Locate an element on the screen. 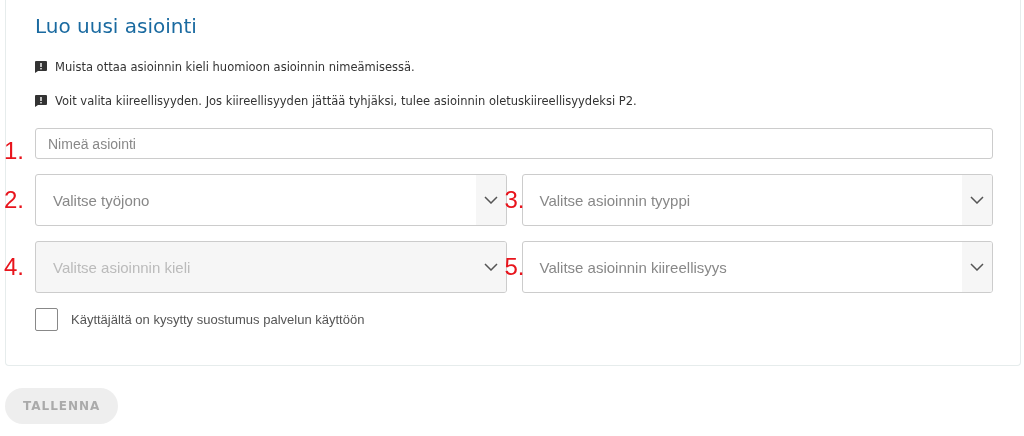 This screenshot has height=436, width=1024. annotation-number: 1. is located at coordinates (14, 151).